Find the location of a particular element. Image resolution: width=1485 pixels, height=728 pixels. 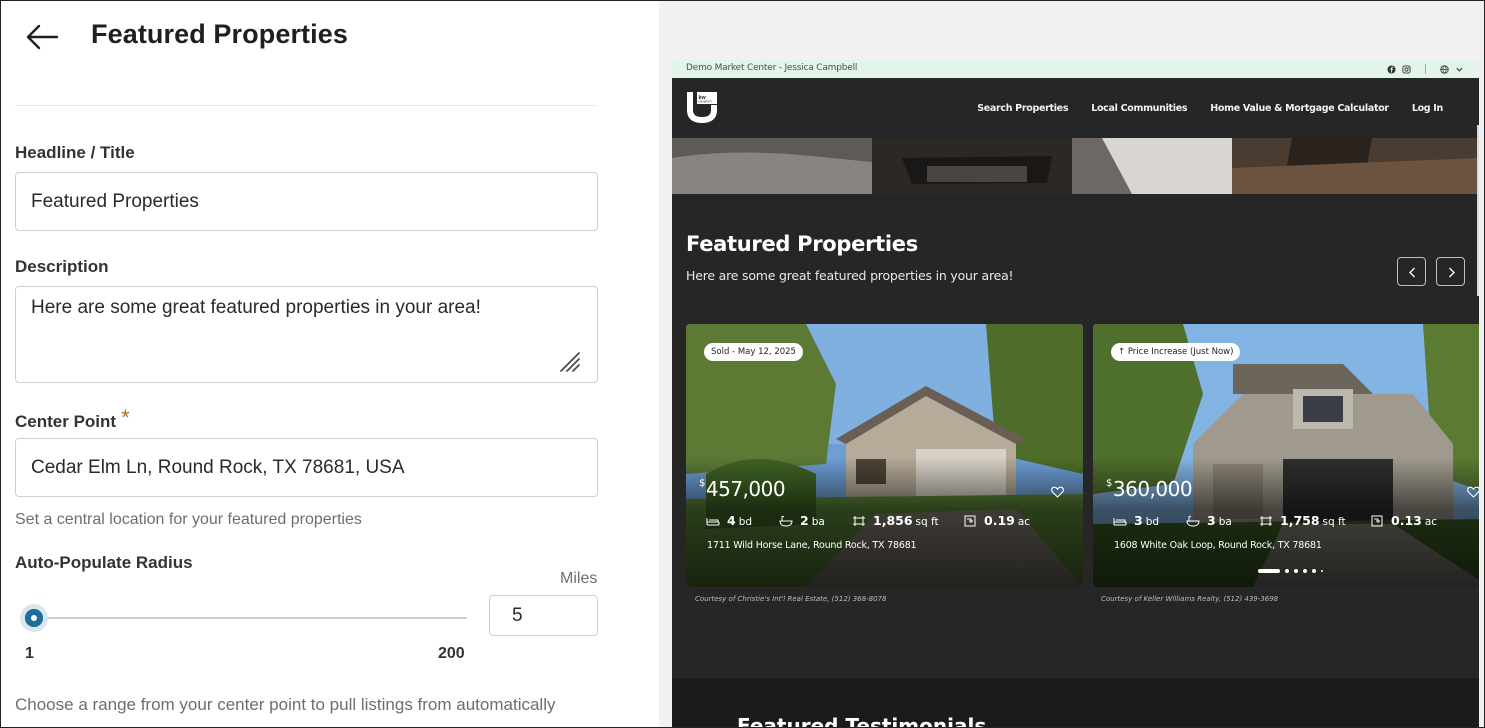

testimonials-section: Featured Testimonials is located at coordinates (1075, 703).